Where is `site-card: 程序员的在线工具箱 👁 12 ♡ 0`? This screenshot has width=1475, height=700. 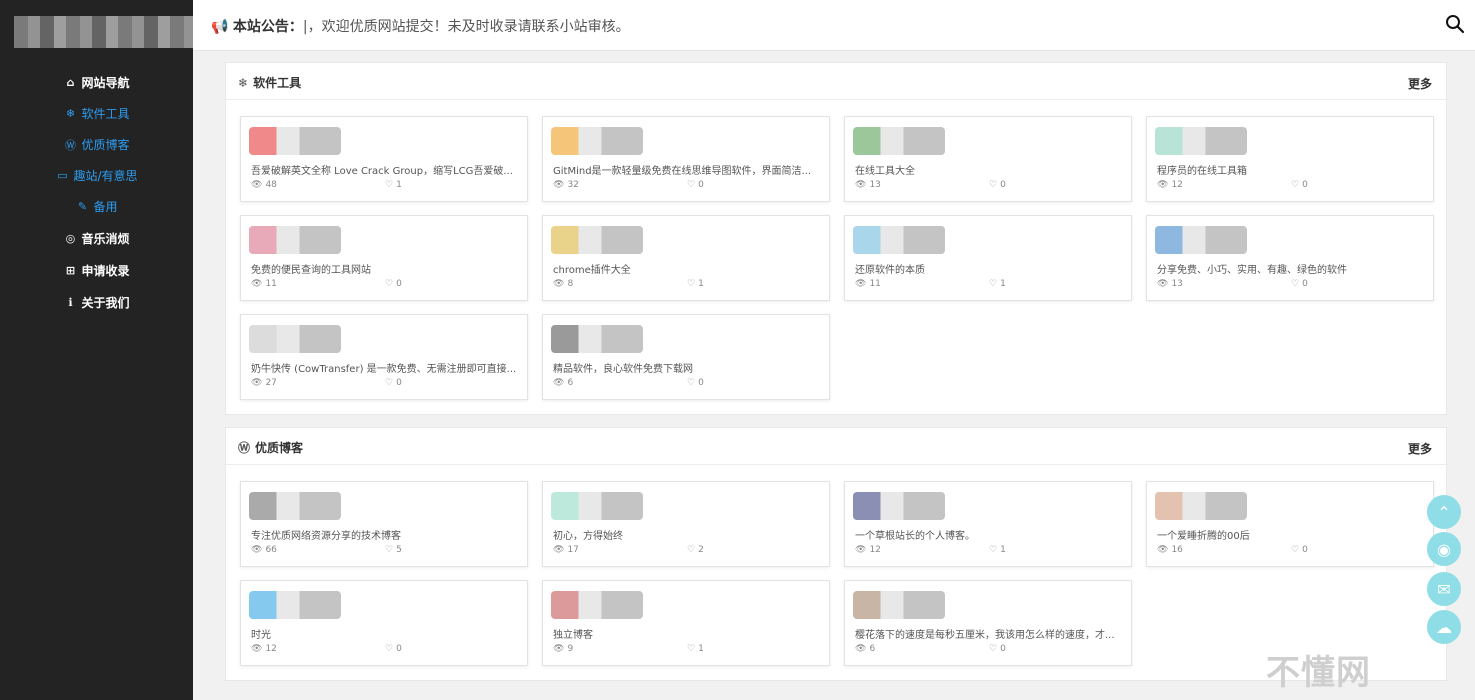
site-card: 程序员的在线工具箱 👁 12 ♡ 0 is located at coordinates (1290, 159).